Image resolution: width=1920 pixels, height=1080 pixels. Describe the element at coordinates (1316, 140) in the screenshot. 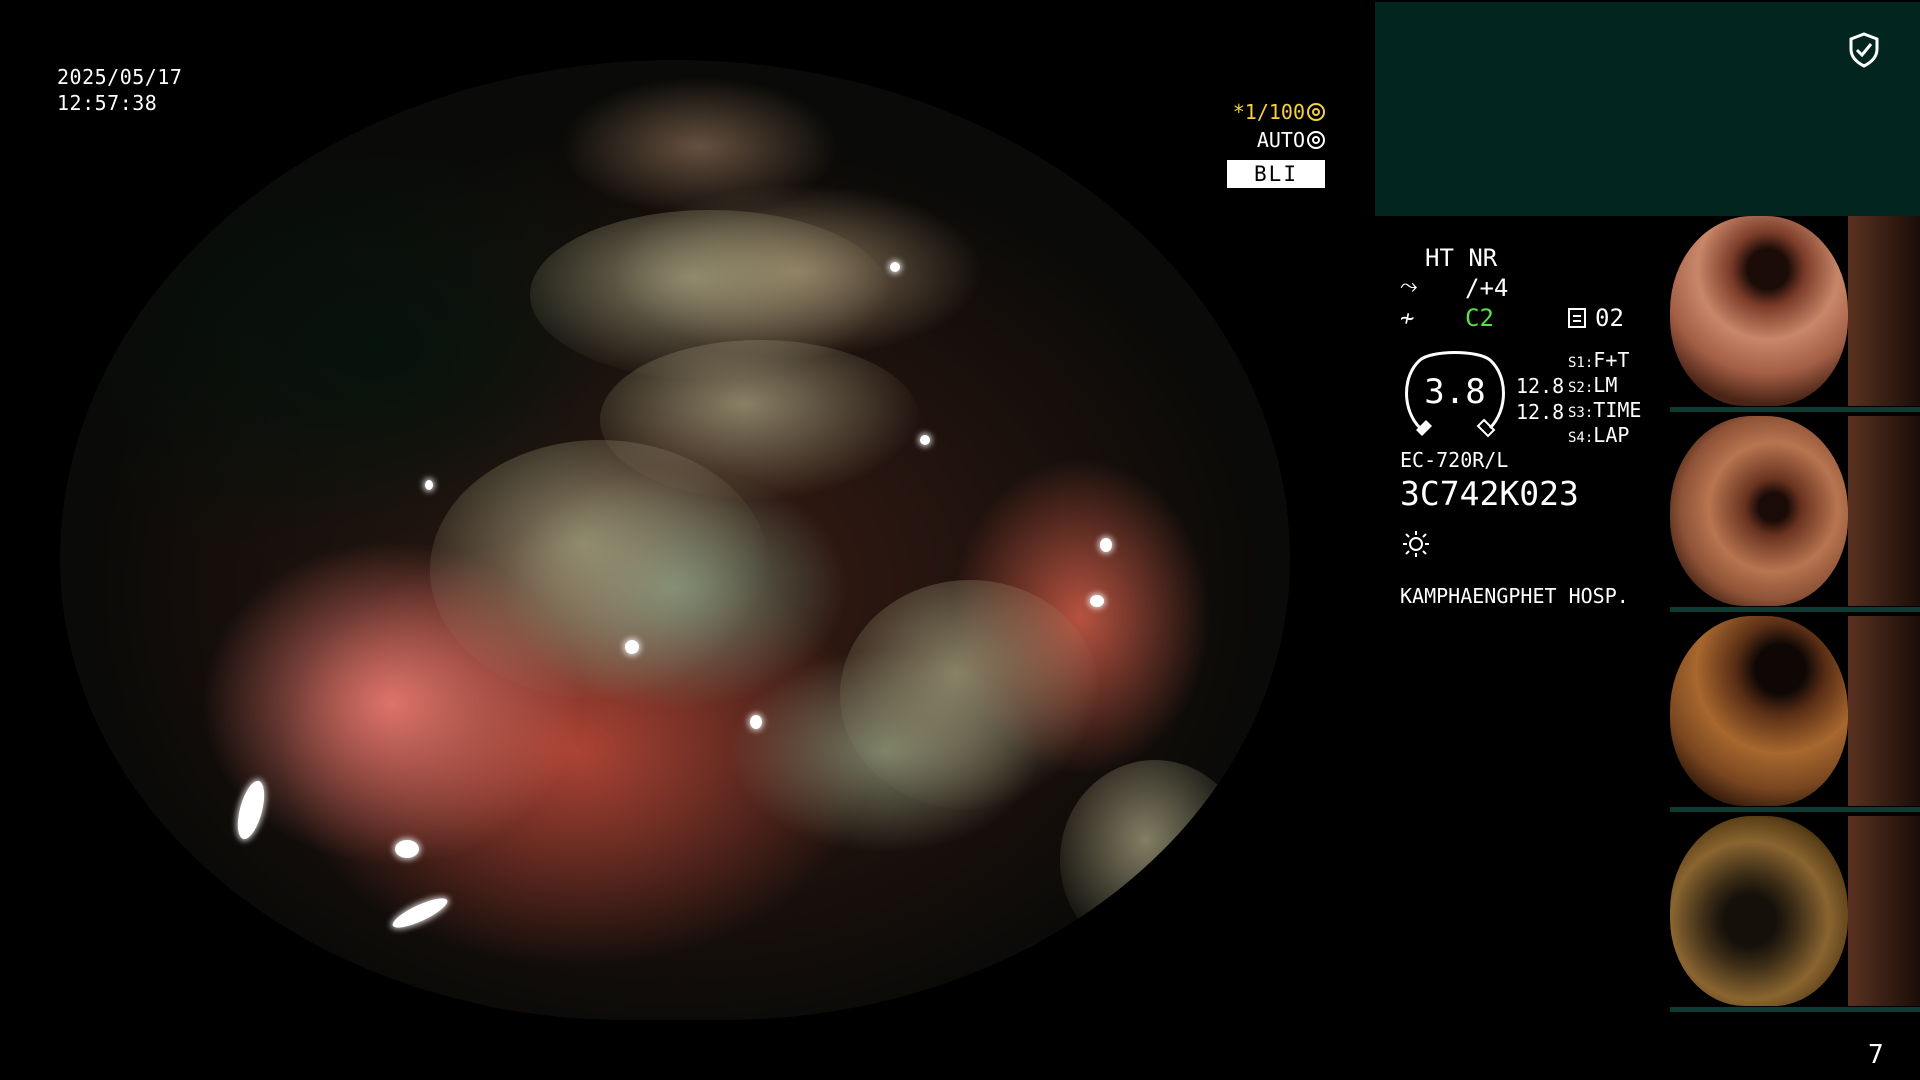

I see `iris-icon` at that location.